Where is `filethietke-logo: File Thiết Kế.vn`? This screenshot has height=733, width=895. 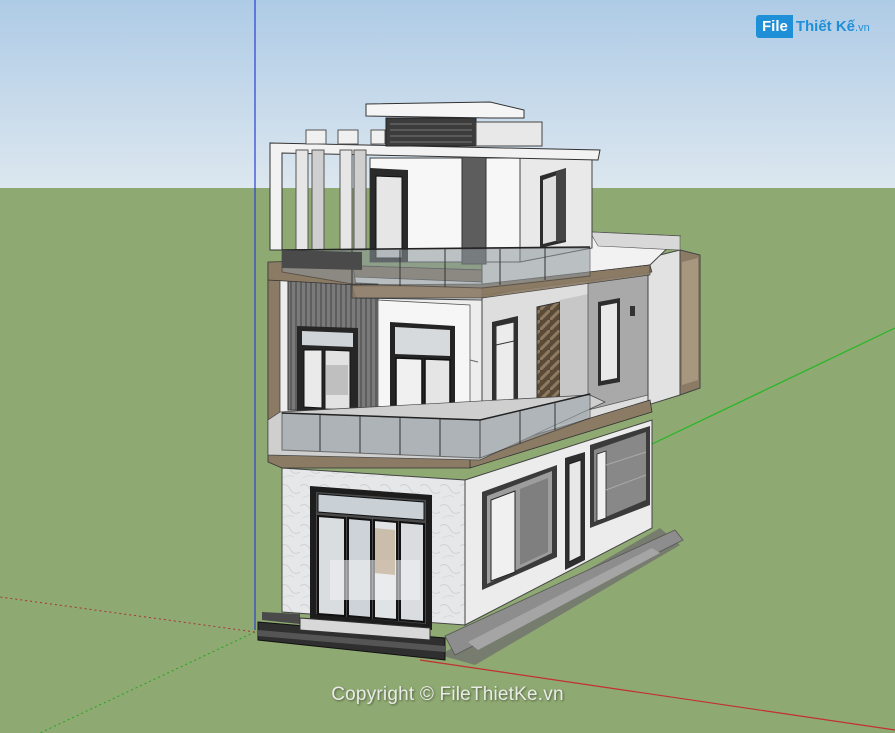 filethietke-logo: File Thiết Kế.vn is located at coordinates (813, 26).